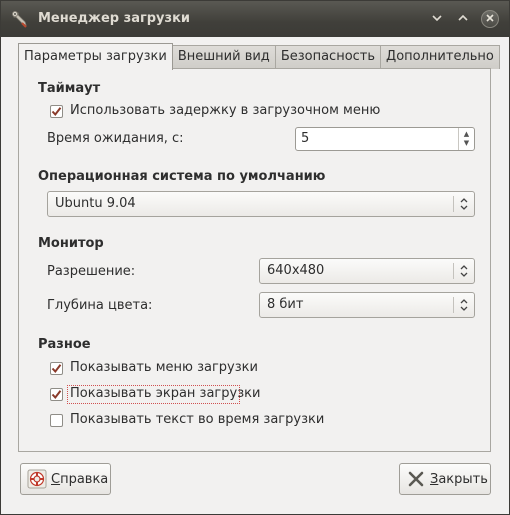 The height and width of the screenshot is (515, 510). I want to click on help-lifebuoy-icon, so click(37, 479).